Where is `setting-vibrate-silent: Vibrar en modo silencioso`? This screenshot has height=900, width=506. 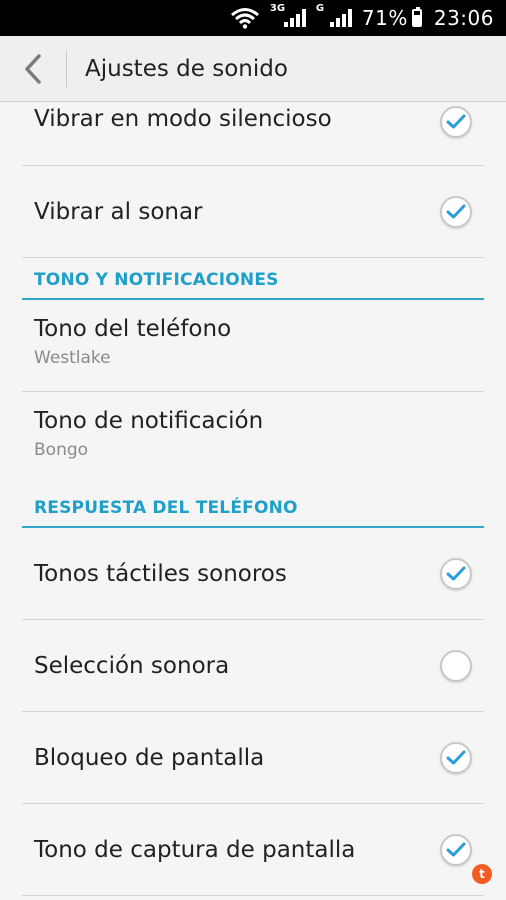 setting-vibrate-silent: Vibrar en modo silencioso is located at coordinates (253, 134).